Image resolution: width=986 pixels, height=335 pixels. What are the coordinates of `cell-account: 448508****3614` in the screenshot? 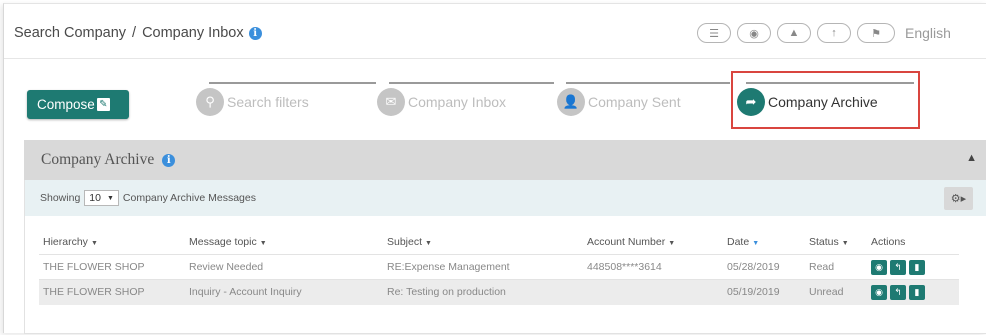 It's located at (653, 267).